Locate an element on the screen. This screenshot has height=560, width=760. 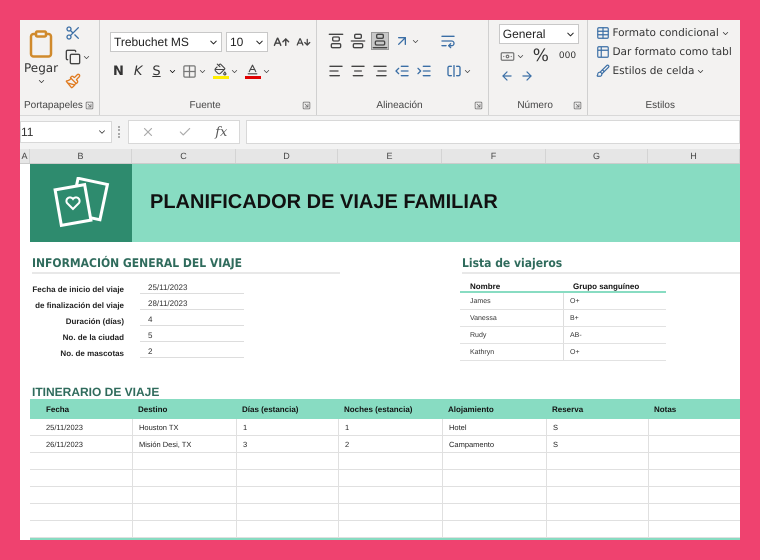
font-color-icon is located at coordinates (252, 71).